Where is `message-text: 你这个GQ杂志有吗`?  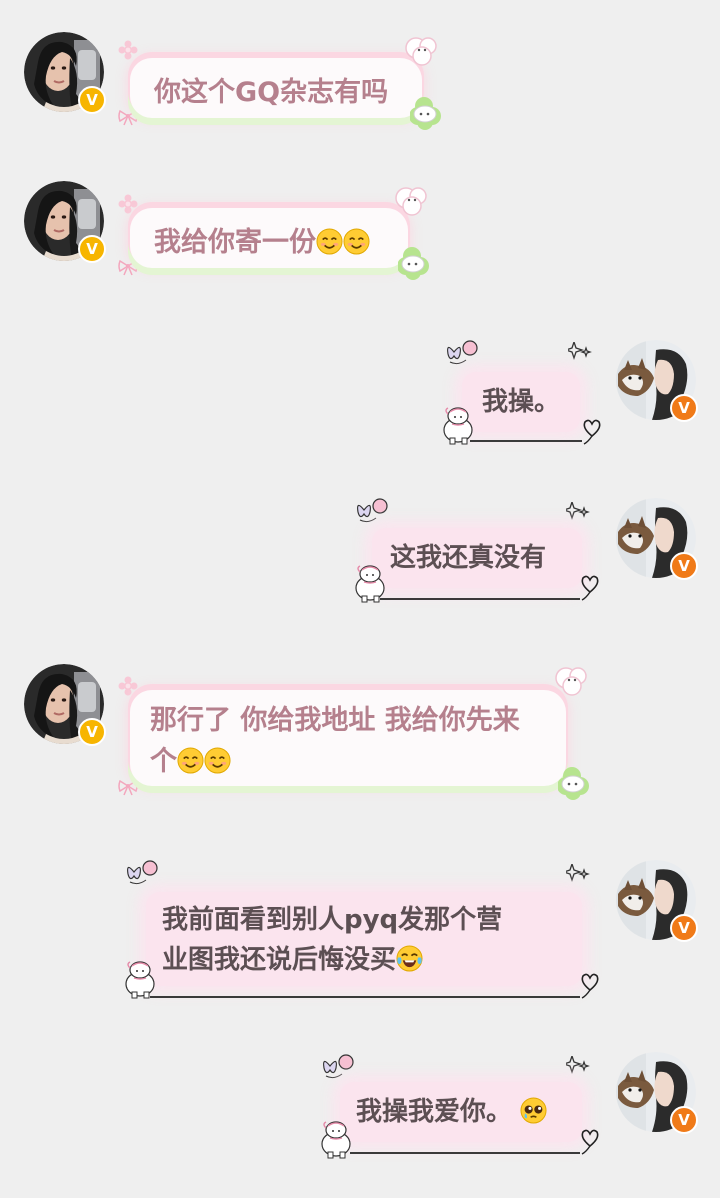
message-text: 你这个GQ杂志有吗 is located at coordinates (271, 92).